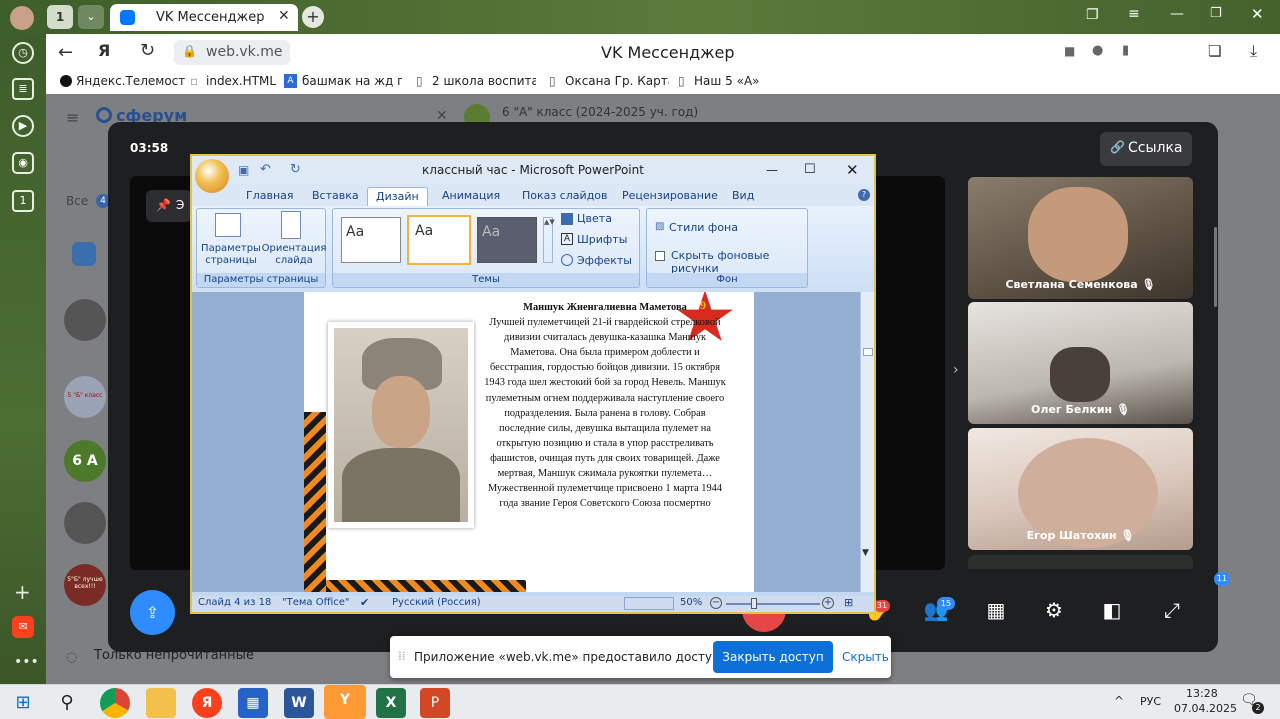  What do you see at coordinates (828, 603) in the screenshot?
I see `zoom-in-icon: +` at bounding box center [828, 603].